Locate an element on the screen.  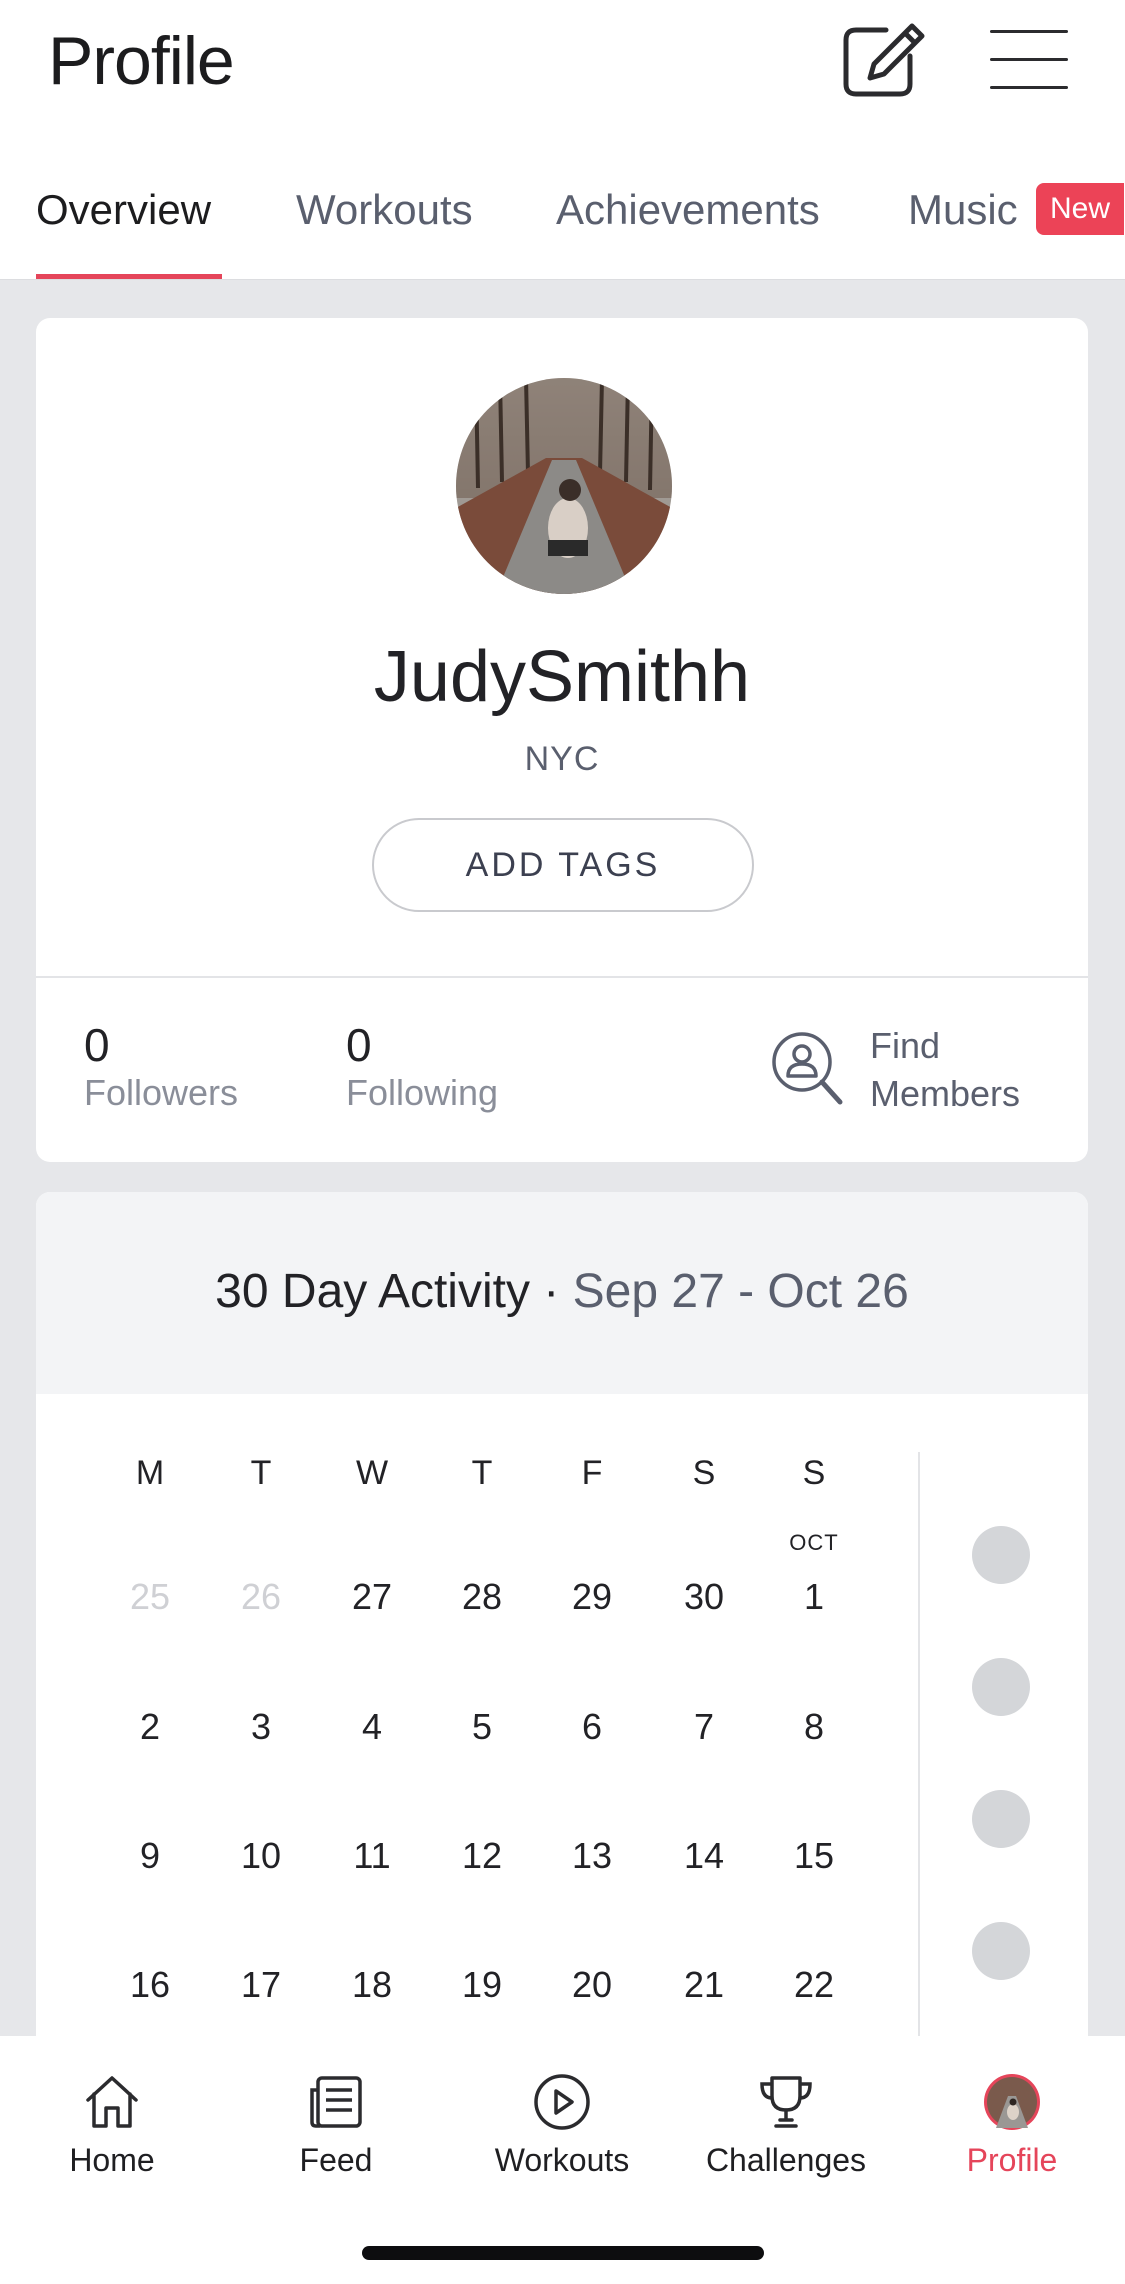
calendar-day: 15 is located at coordinates (814, 1856).